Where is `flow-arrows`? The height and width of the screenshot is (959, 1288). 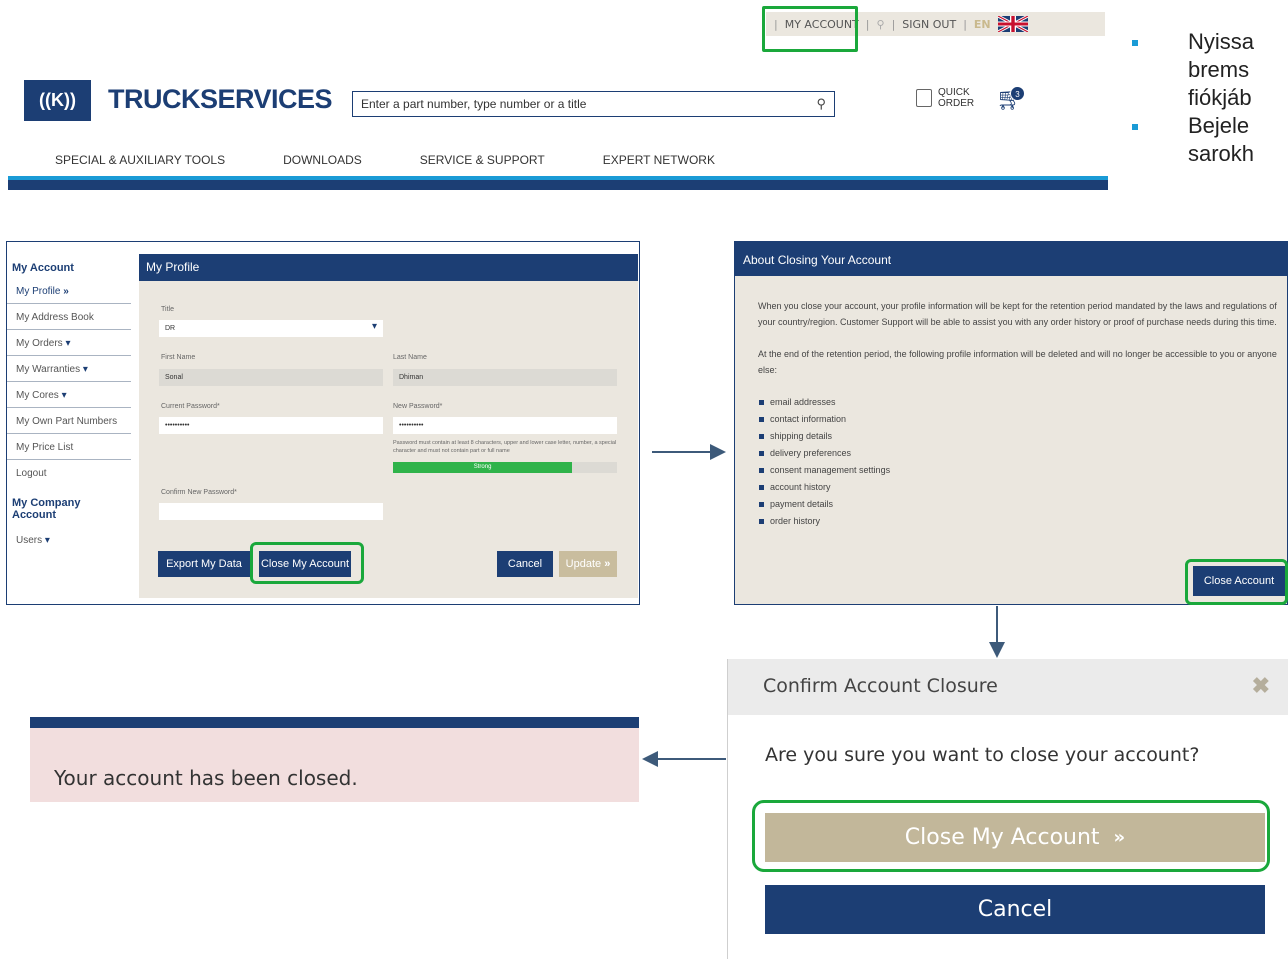
flow-arrows is located at coordinates (823, 605).